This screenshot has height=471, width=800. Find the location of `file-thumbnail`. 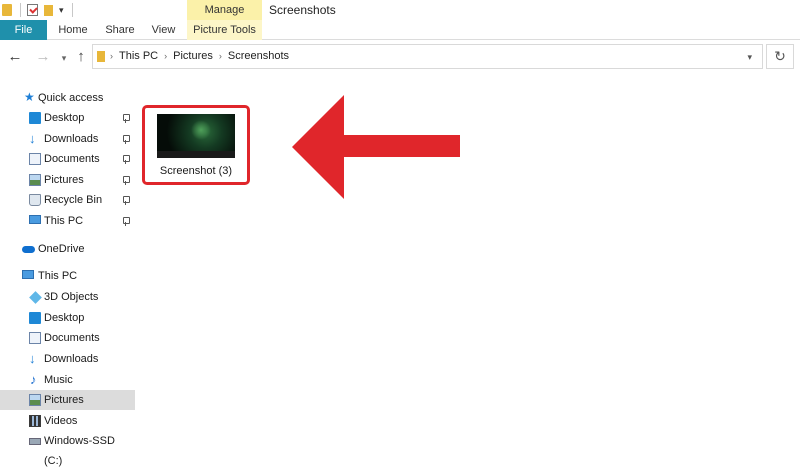

file-thumbnail is located at coordinates (196, 136).